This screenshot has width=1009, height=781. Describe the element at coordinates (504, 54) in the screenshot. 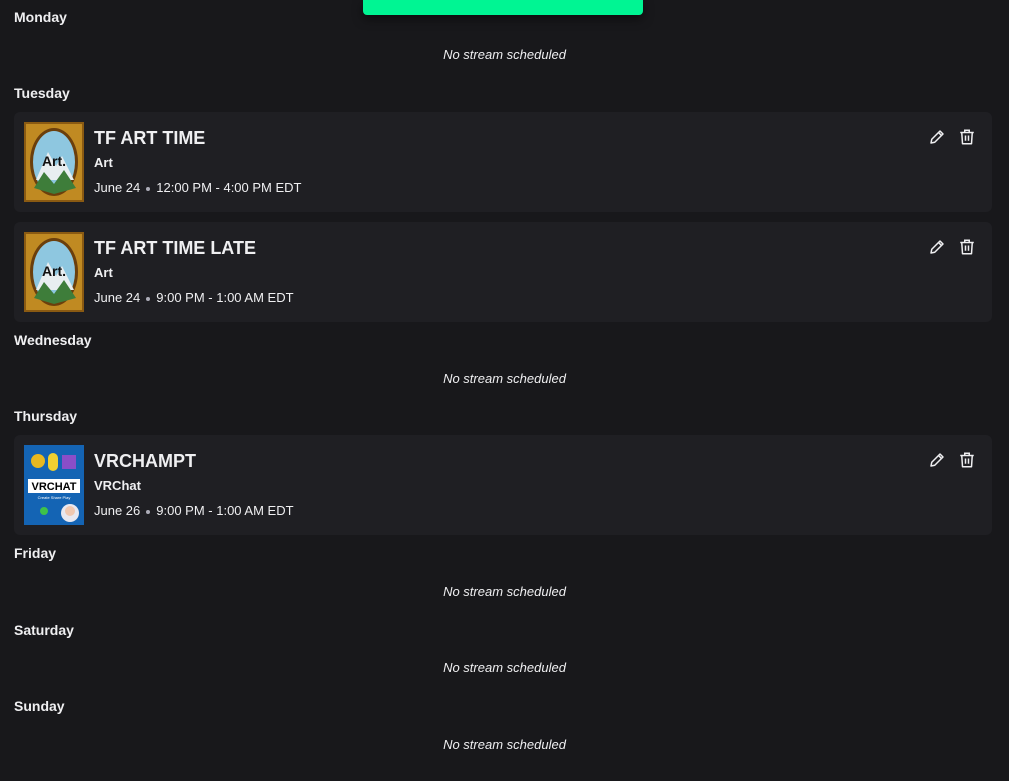

I see `empty-message-monday: No stream scheduled` at that location.